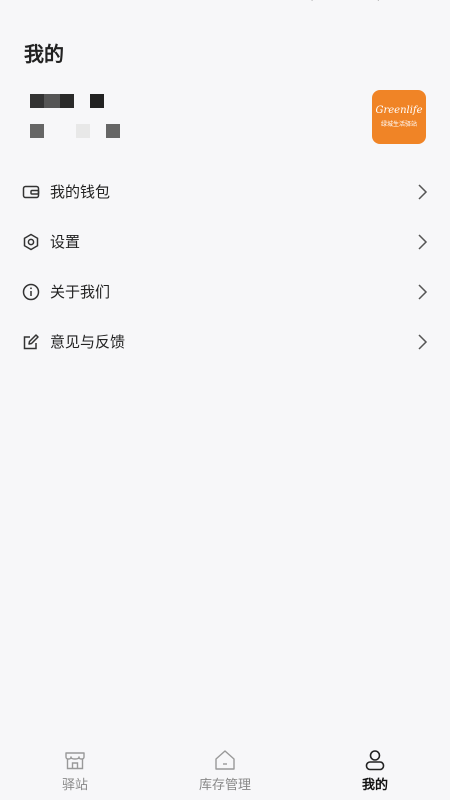 Image resolution: width=450 pixels, height=800 pixels. Describe the element at coordinates (31, 192) in the screenshot. I see `wallet-icon` at that location.